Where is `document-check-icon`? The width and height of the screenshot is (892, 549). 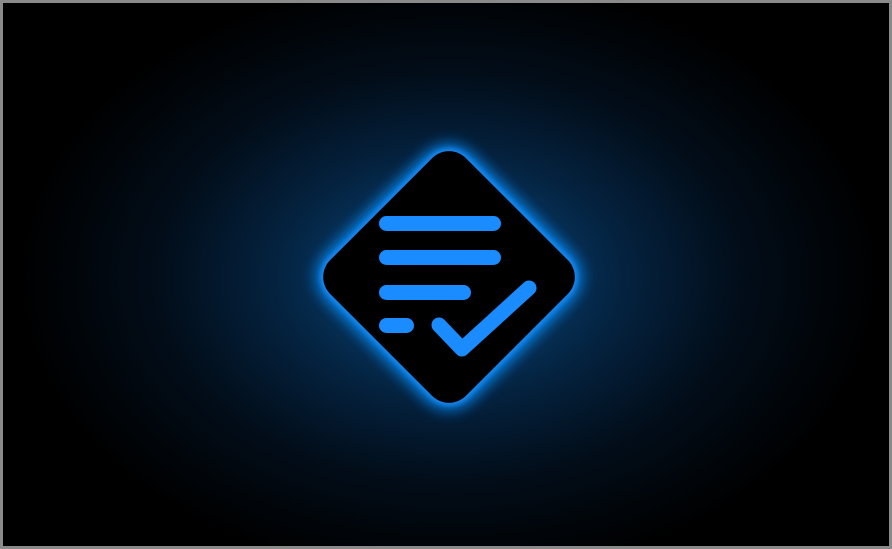
document-check-icon is located at coordinates (449, 277).